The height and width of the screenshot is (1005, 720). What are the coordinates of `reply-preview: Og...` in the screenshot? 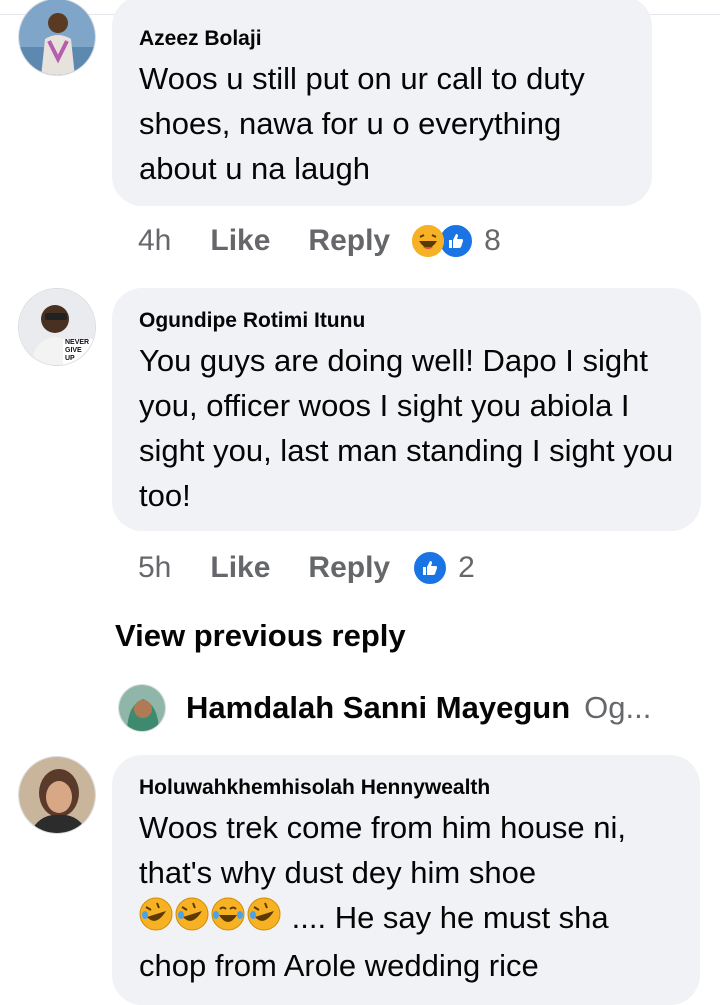 It's located at (618, 707).